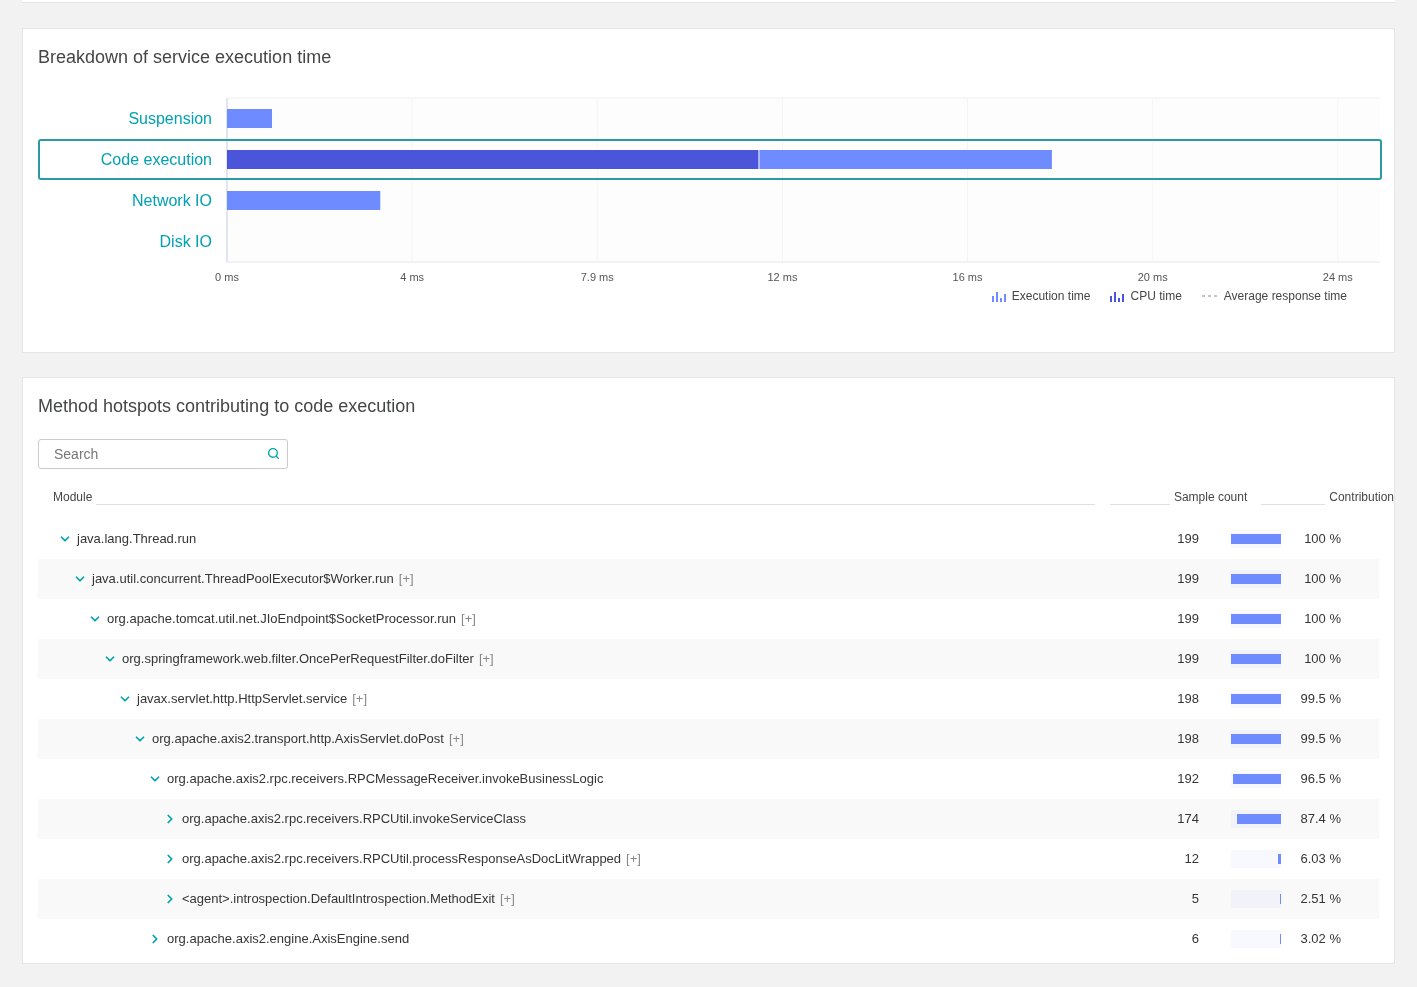 The height and width of the screenshot is (987, 1417). Describe the element at coordinates (1152, 277) in the screenshot. I see `axis-tick-label: 20 ms` at that location.